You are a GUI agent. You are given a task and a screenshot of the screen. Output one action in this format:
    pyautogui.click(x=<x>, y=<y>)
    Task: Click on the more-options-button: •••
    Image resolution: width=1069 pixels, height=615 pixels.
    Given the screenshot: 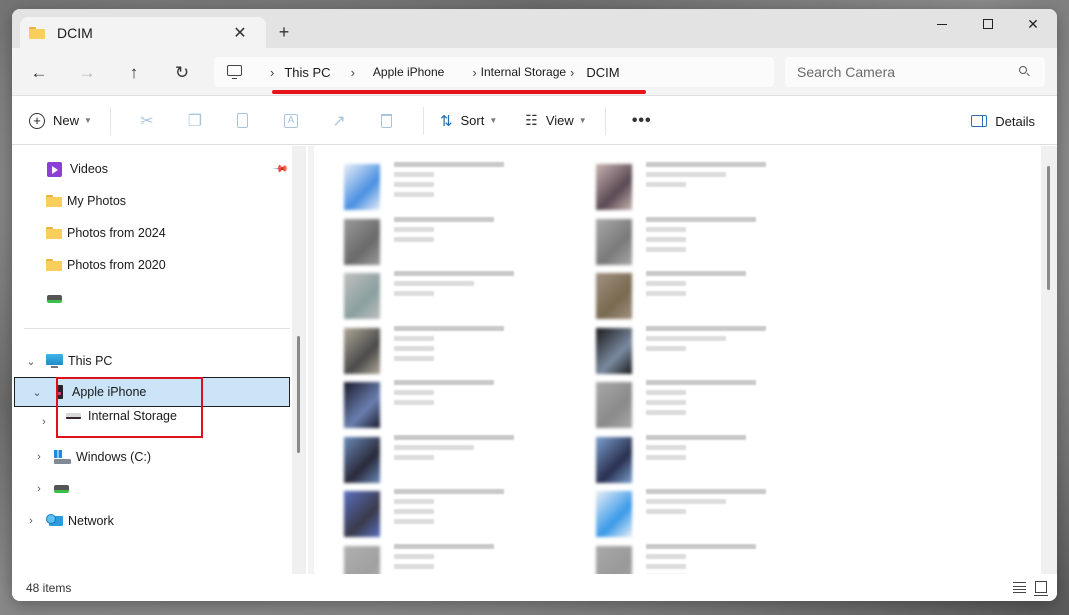 What is the action you would take?
    pyautogui.click(x=642, y=121)
    